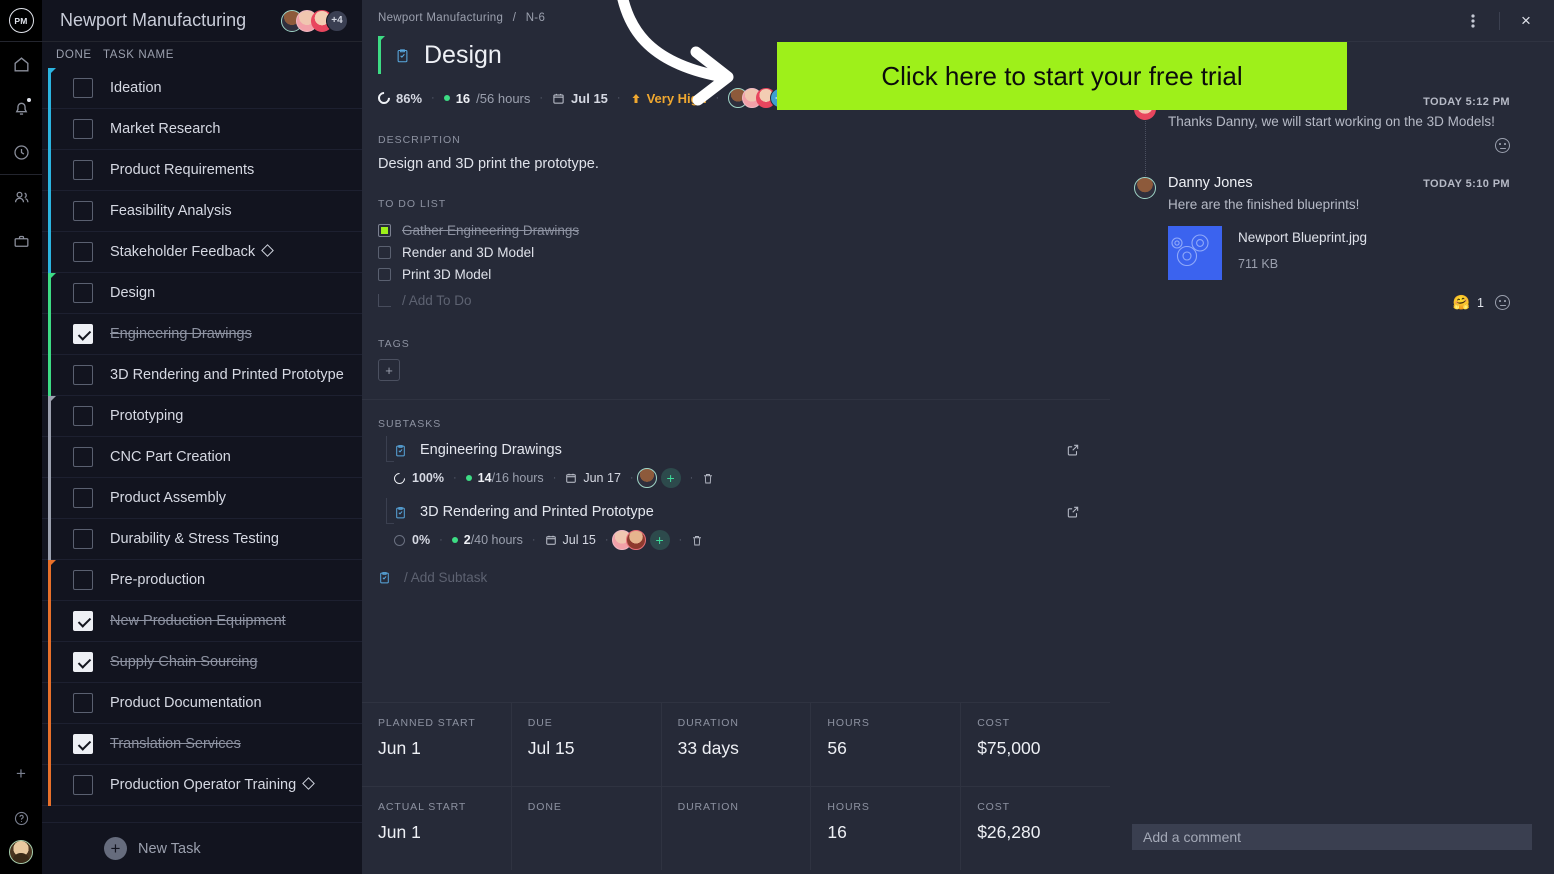 The height and width of the screenshot is (874, 1554). I want to click on task-name-label: Engineering Drawings, so click(181, 334).